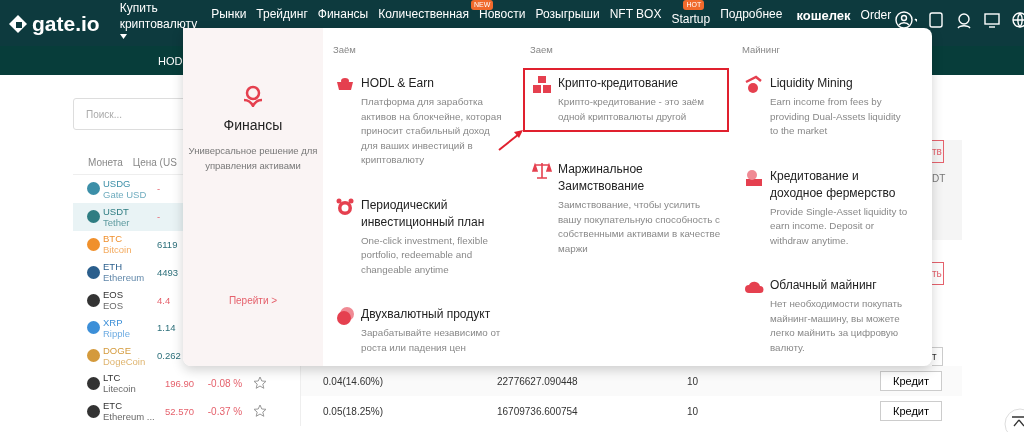 The width and height of the screenshot is (1024, 432). What do you see at coordinates (117, 222) in the screenshot?
I see `coin-name: Tether` at bounding box center [117, 222].